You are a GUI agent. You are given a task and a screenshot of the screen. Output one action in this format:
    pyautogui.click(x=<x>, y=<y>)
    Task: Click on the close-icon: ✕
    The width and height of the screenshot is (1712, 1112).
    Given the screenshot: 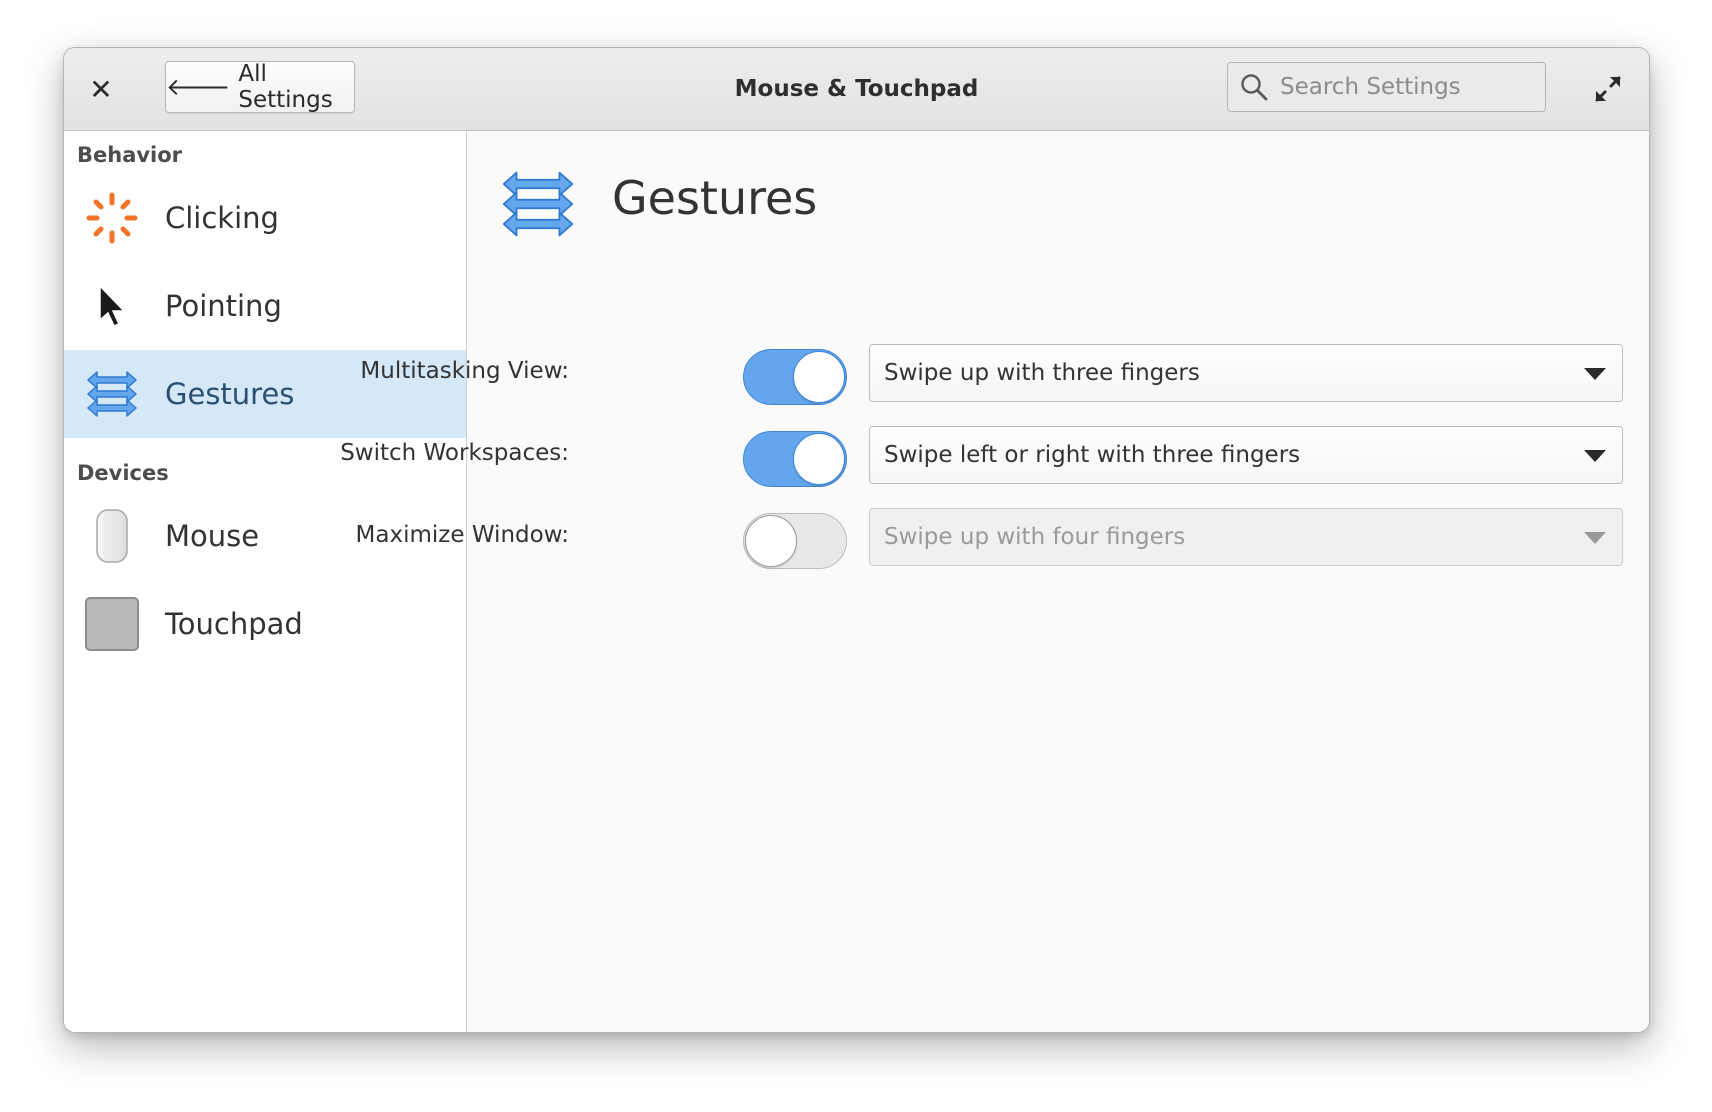 What is the action you would take?
    pyautogui.click(x=101, y=89)
    